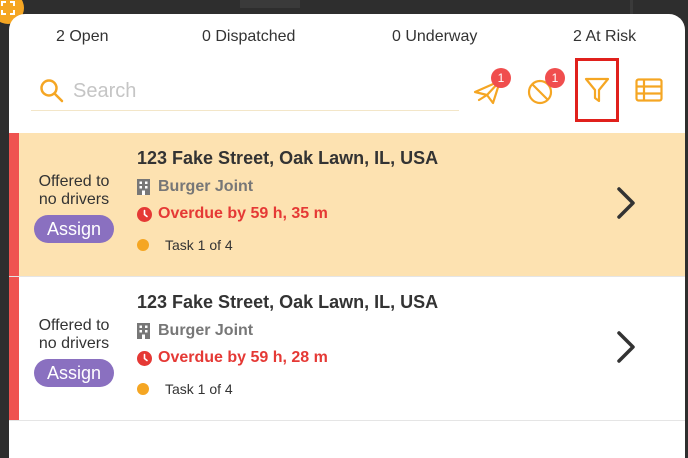  Describe the element at coordinates (501, 78) in the screenshot. I see `dispatch-badge: 1` at that location.